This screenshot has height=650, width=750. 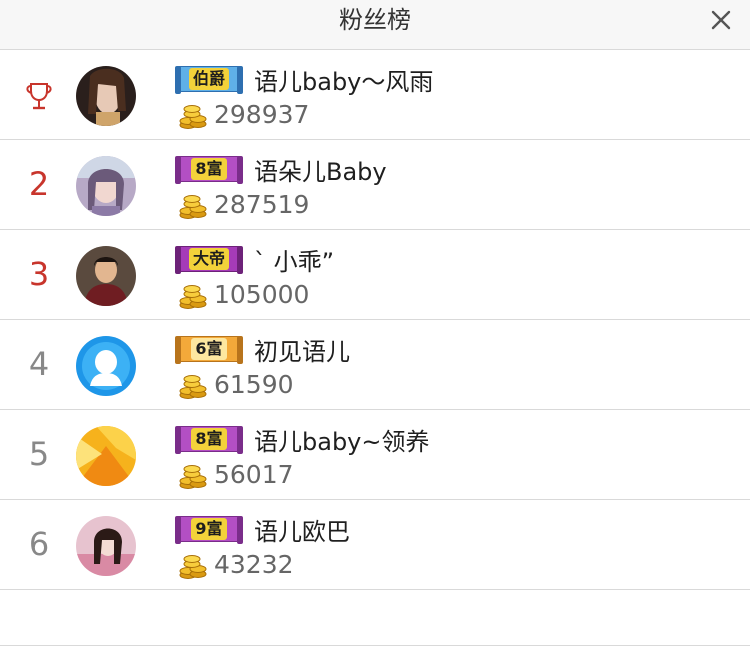 What do you see at coordinates (254, 384) in the screenshot?
I see `coin-count: 61590` at bounding box center [254, 384].